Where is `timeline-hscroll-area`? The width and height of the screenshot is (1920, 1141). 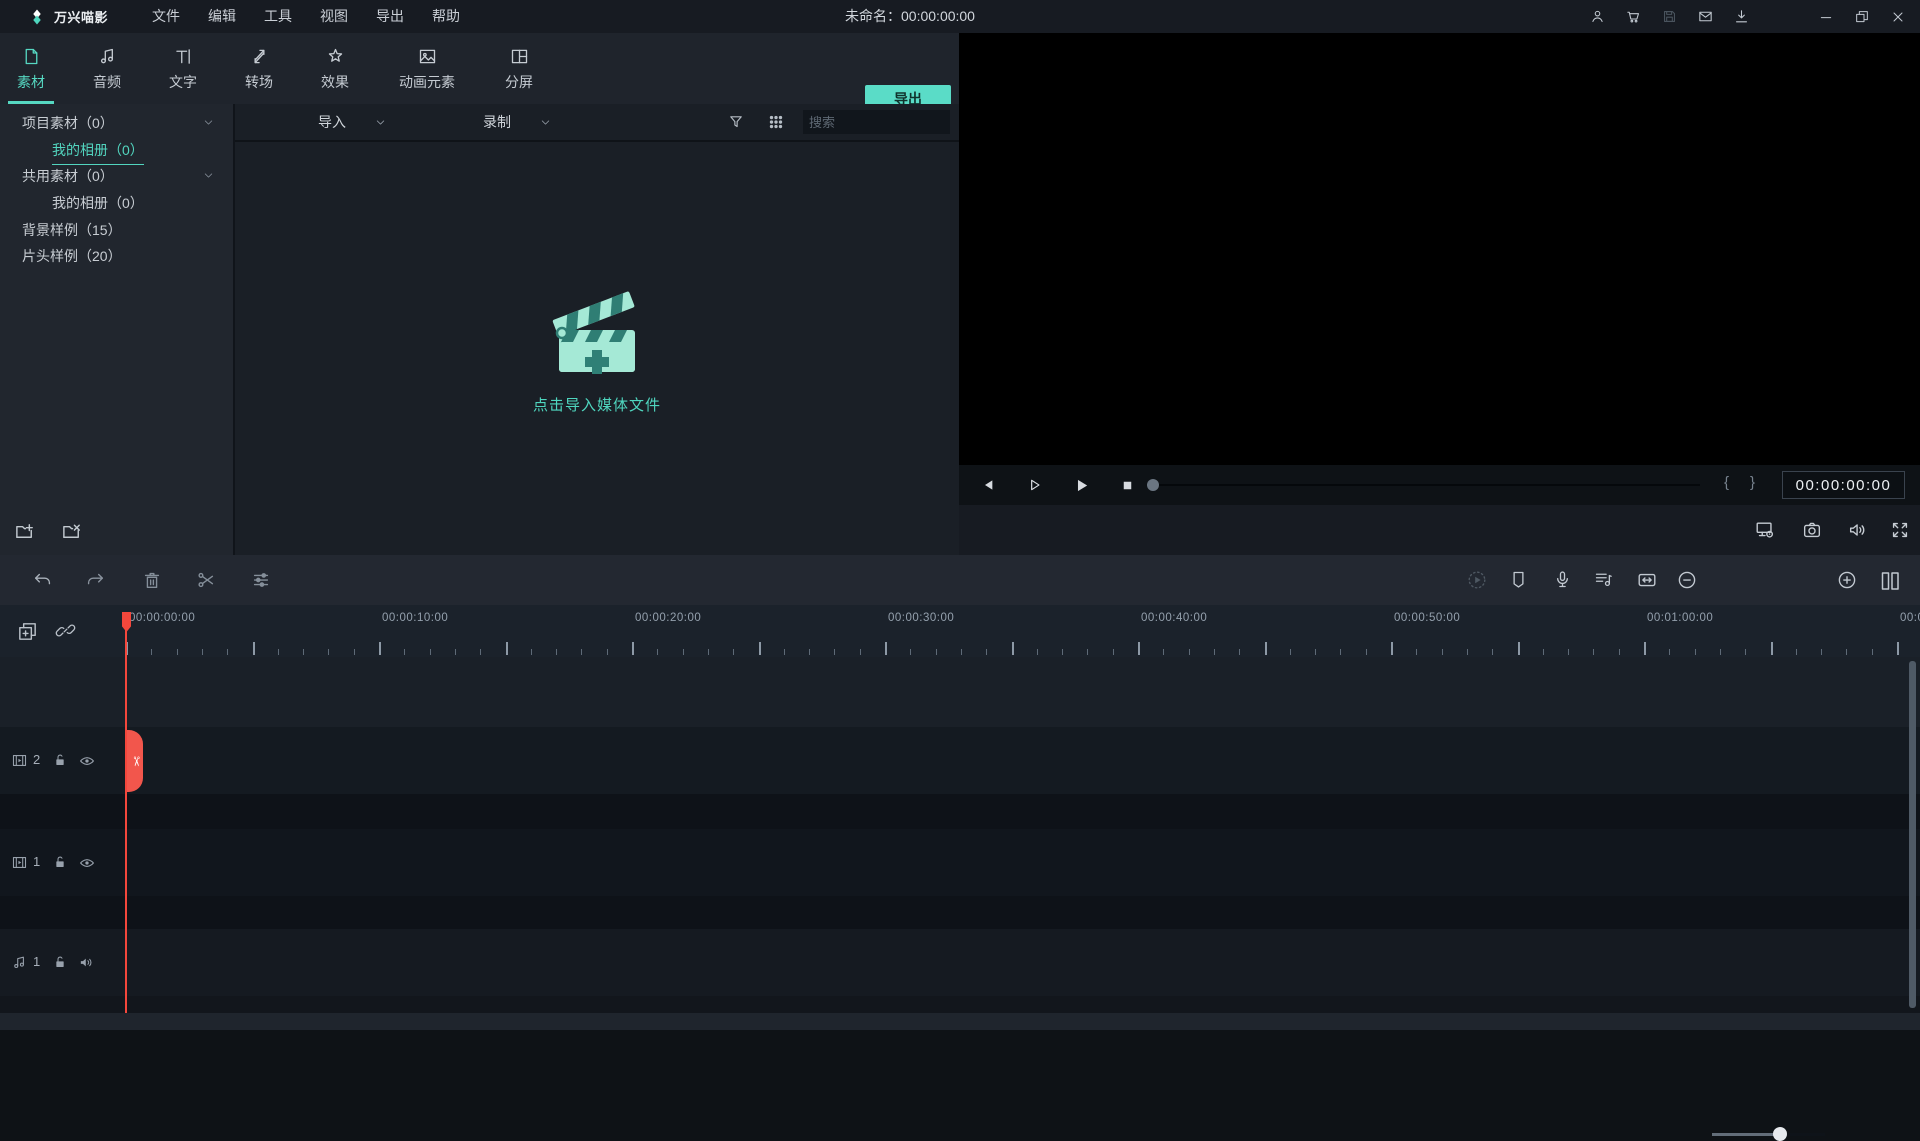
timeline-hscroll-area is located at coordinates (960, 1021).